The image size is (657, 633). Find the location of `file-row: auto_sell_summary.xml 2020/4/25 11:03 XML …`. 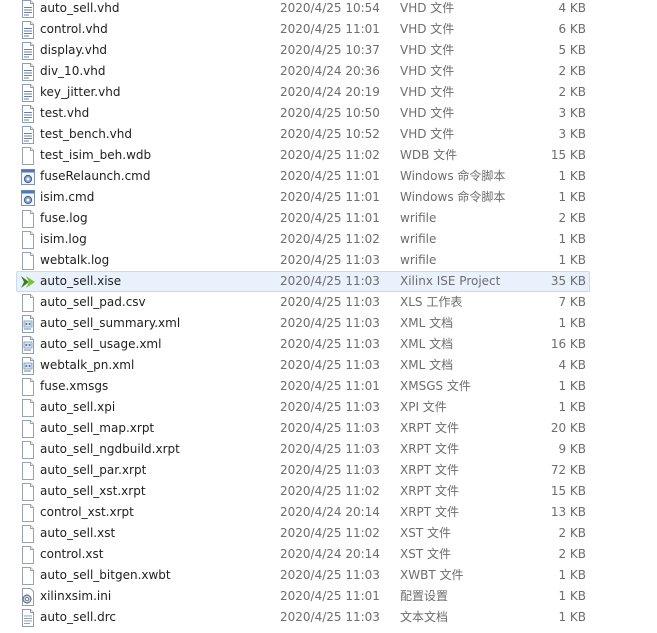

file-row: auto_sell_summary.xml 2020/4/25 11:03 XML … is located at coordinates (303, 323).